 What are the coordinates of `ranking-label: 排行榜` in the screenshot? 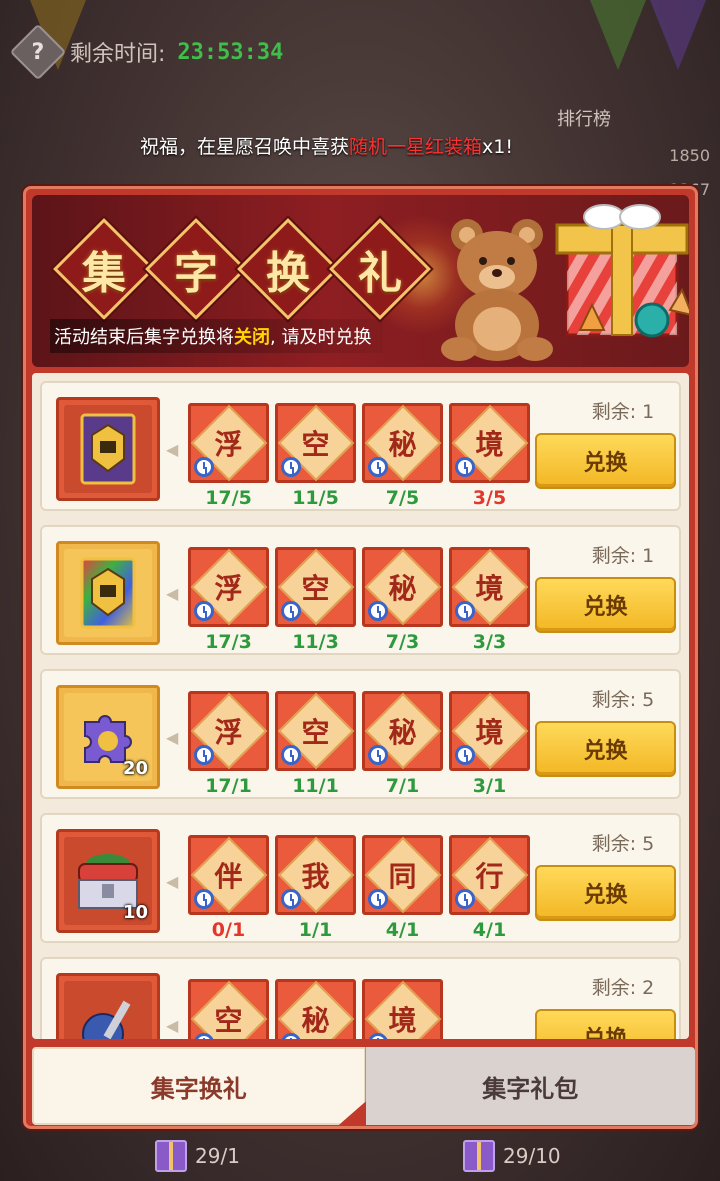 It's located at (584, 118).